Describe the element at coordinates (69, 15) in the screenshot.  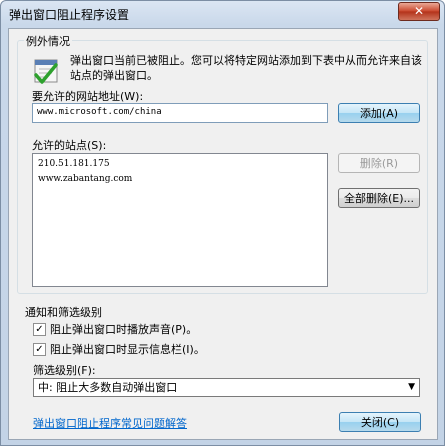
I see `window-title: 弹出窗口阻止程序设置` at that location.